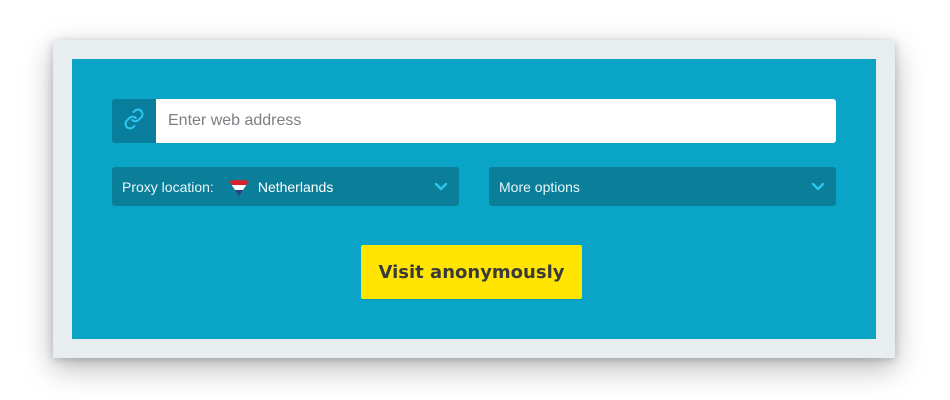  I want to click on link-icon-box, so click(134, 121).